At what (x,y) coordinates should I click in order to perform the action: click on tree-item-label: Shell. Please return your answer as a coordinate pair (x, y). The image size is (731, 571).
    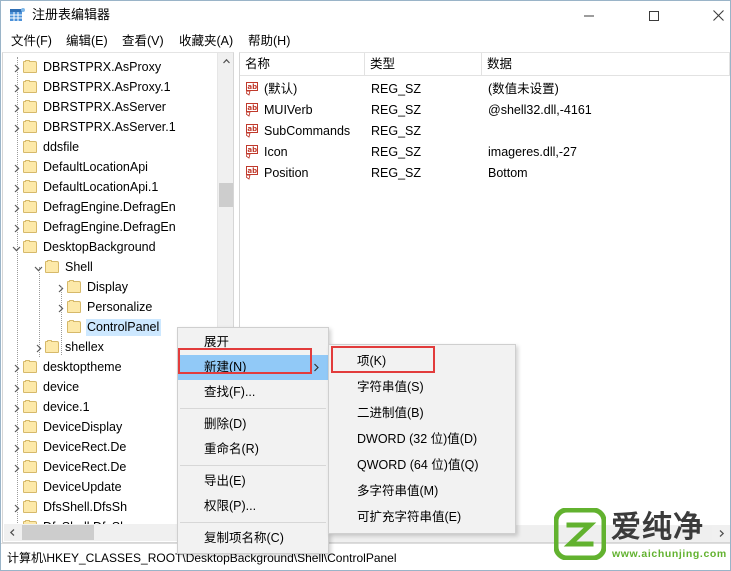
    Looking at the image, I should click on (79, 266).